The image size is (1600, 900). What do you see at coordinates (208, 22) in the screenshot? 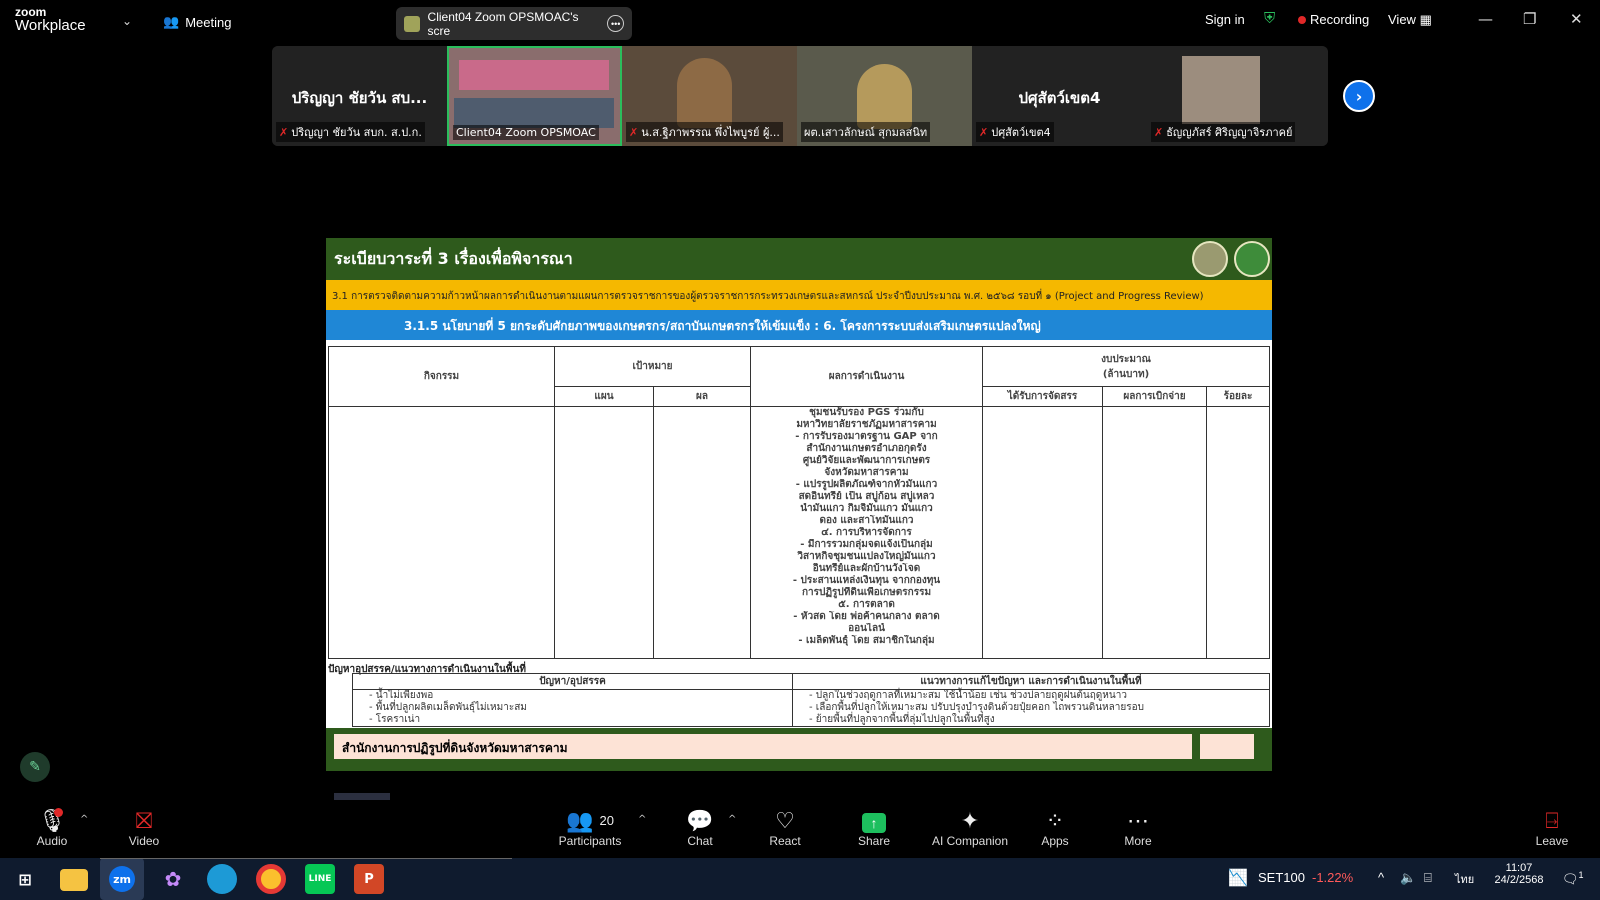
I see `meeting-label: Meeting` at bounding box center [208, 22].